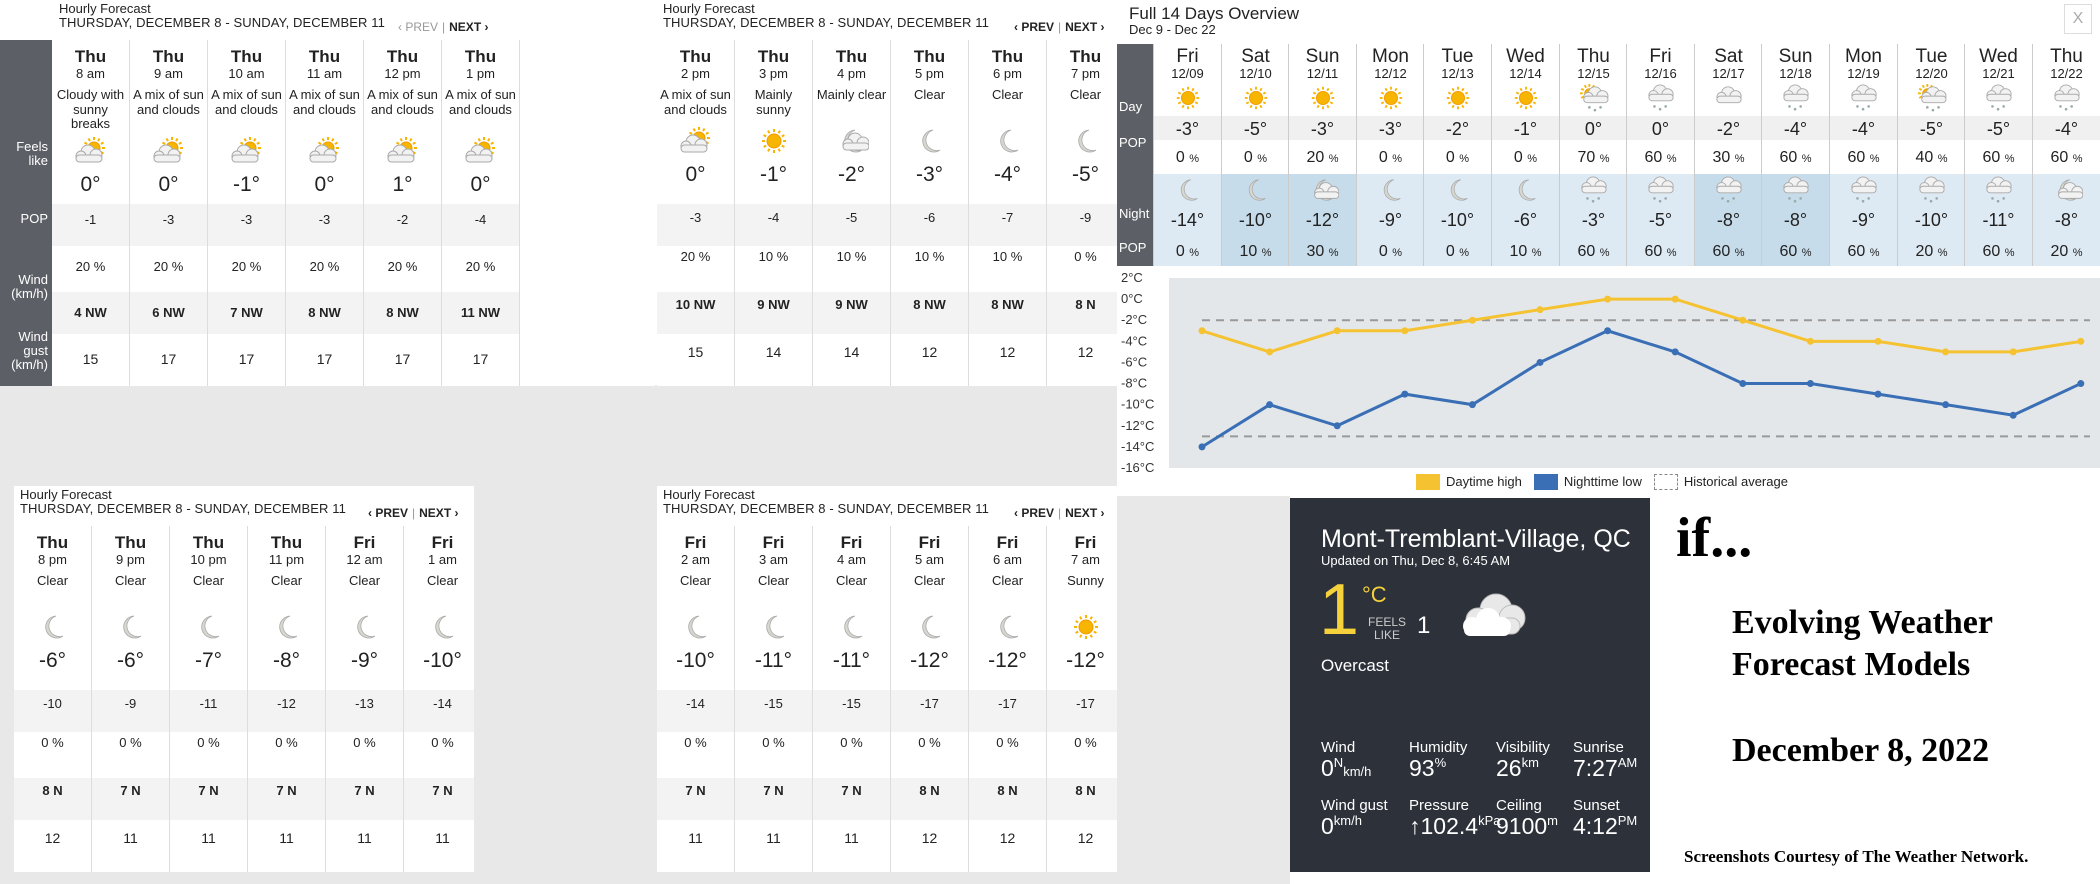  I want to click on daytime-high-point, so click(2013, 352).